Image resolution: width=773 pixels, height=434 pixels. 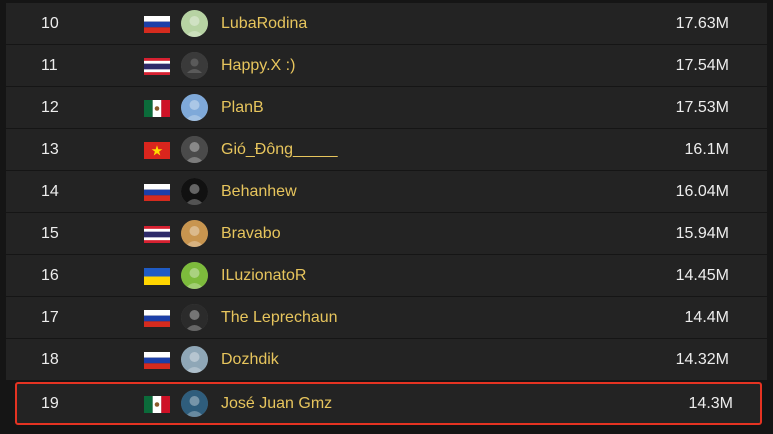 I want to click on rank-number: 12, so click(x=50, y=107).